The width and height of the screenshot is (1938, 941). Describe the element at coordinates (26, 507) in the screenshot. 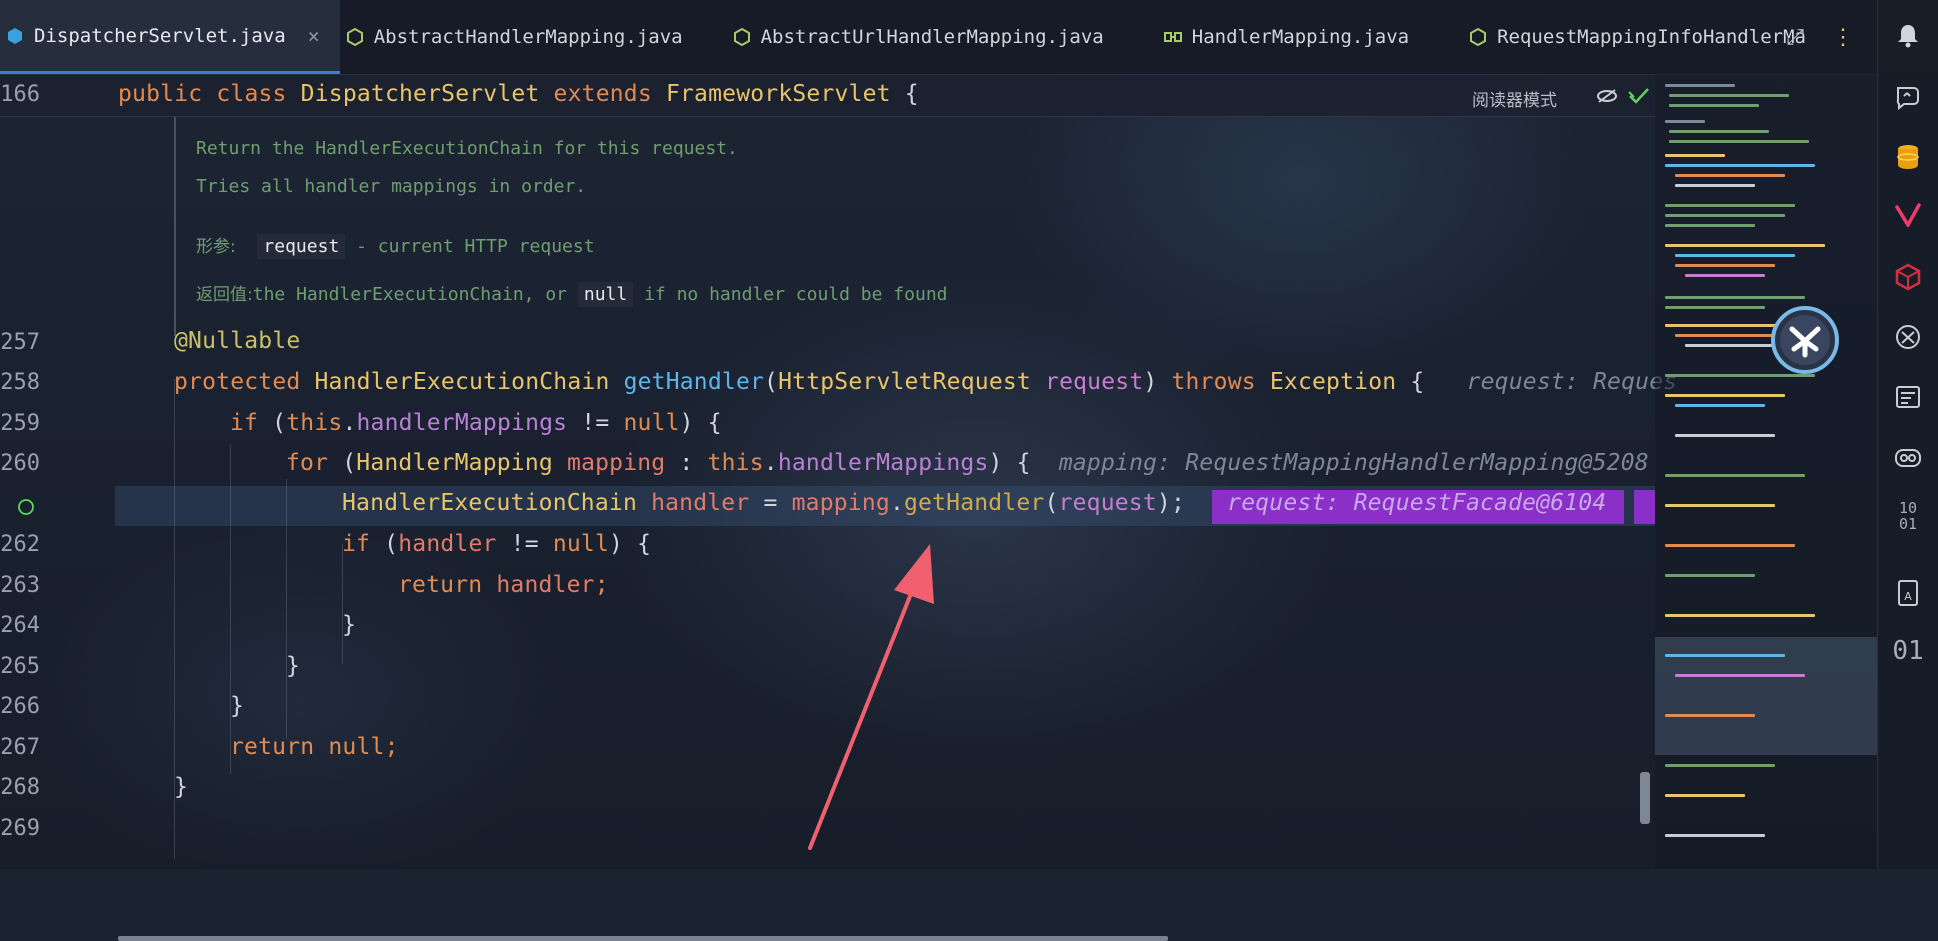

I see `breakpoint-marker-icon` at that location.